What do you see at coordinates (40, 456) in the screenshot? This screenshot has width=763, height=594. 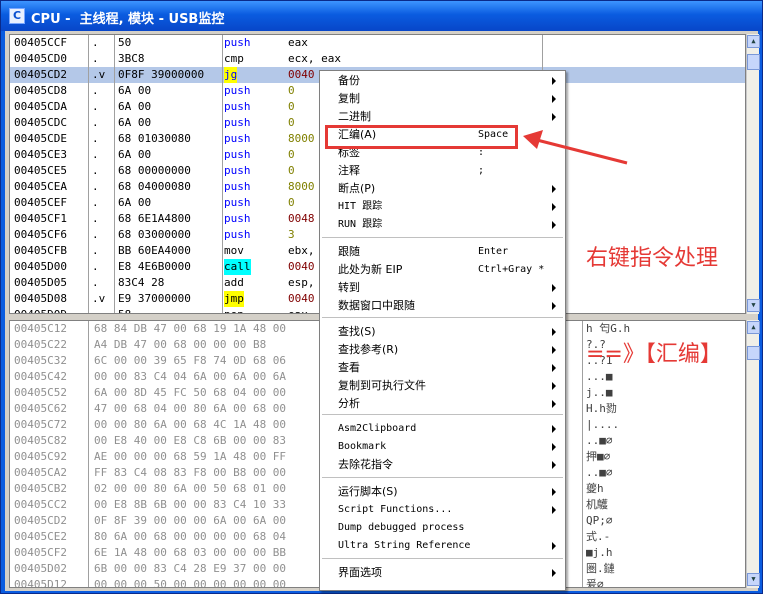 I see `address: 00405C92` at bounding box center [40, 456].